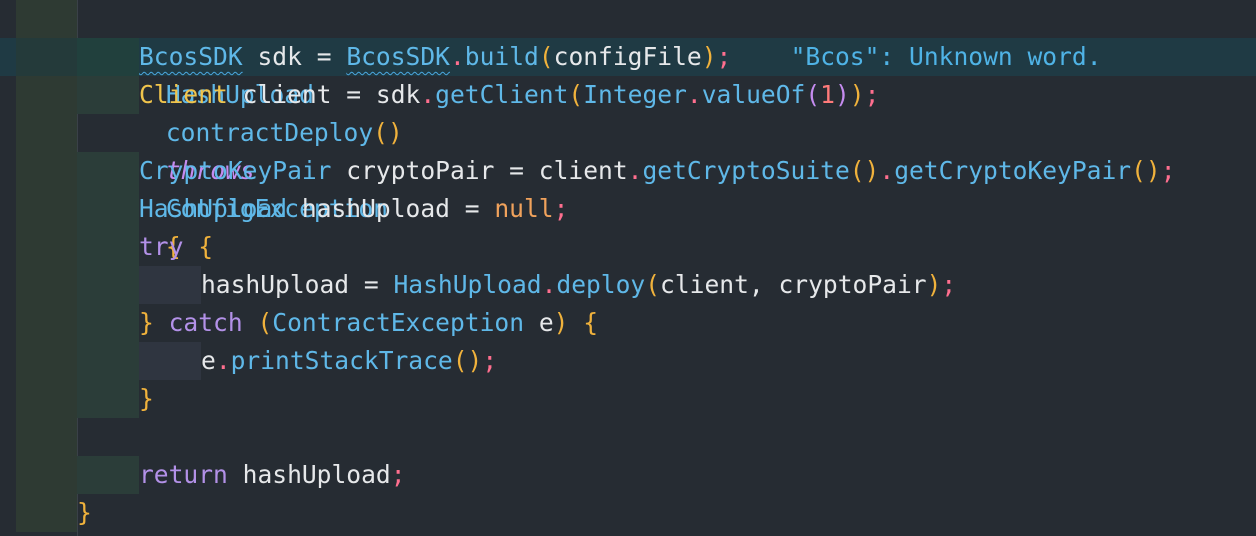 The image size is (1256, 536). What do you see at coordinates (324, 94) in the screenshot?
I see `variable-client: client = sdk` at bounding box center [324, 94].